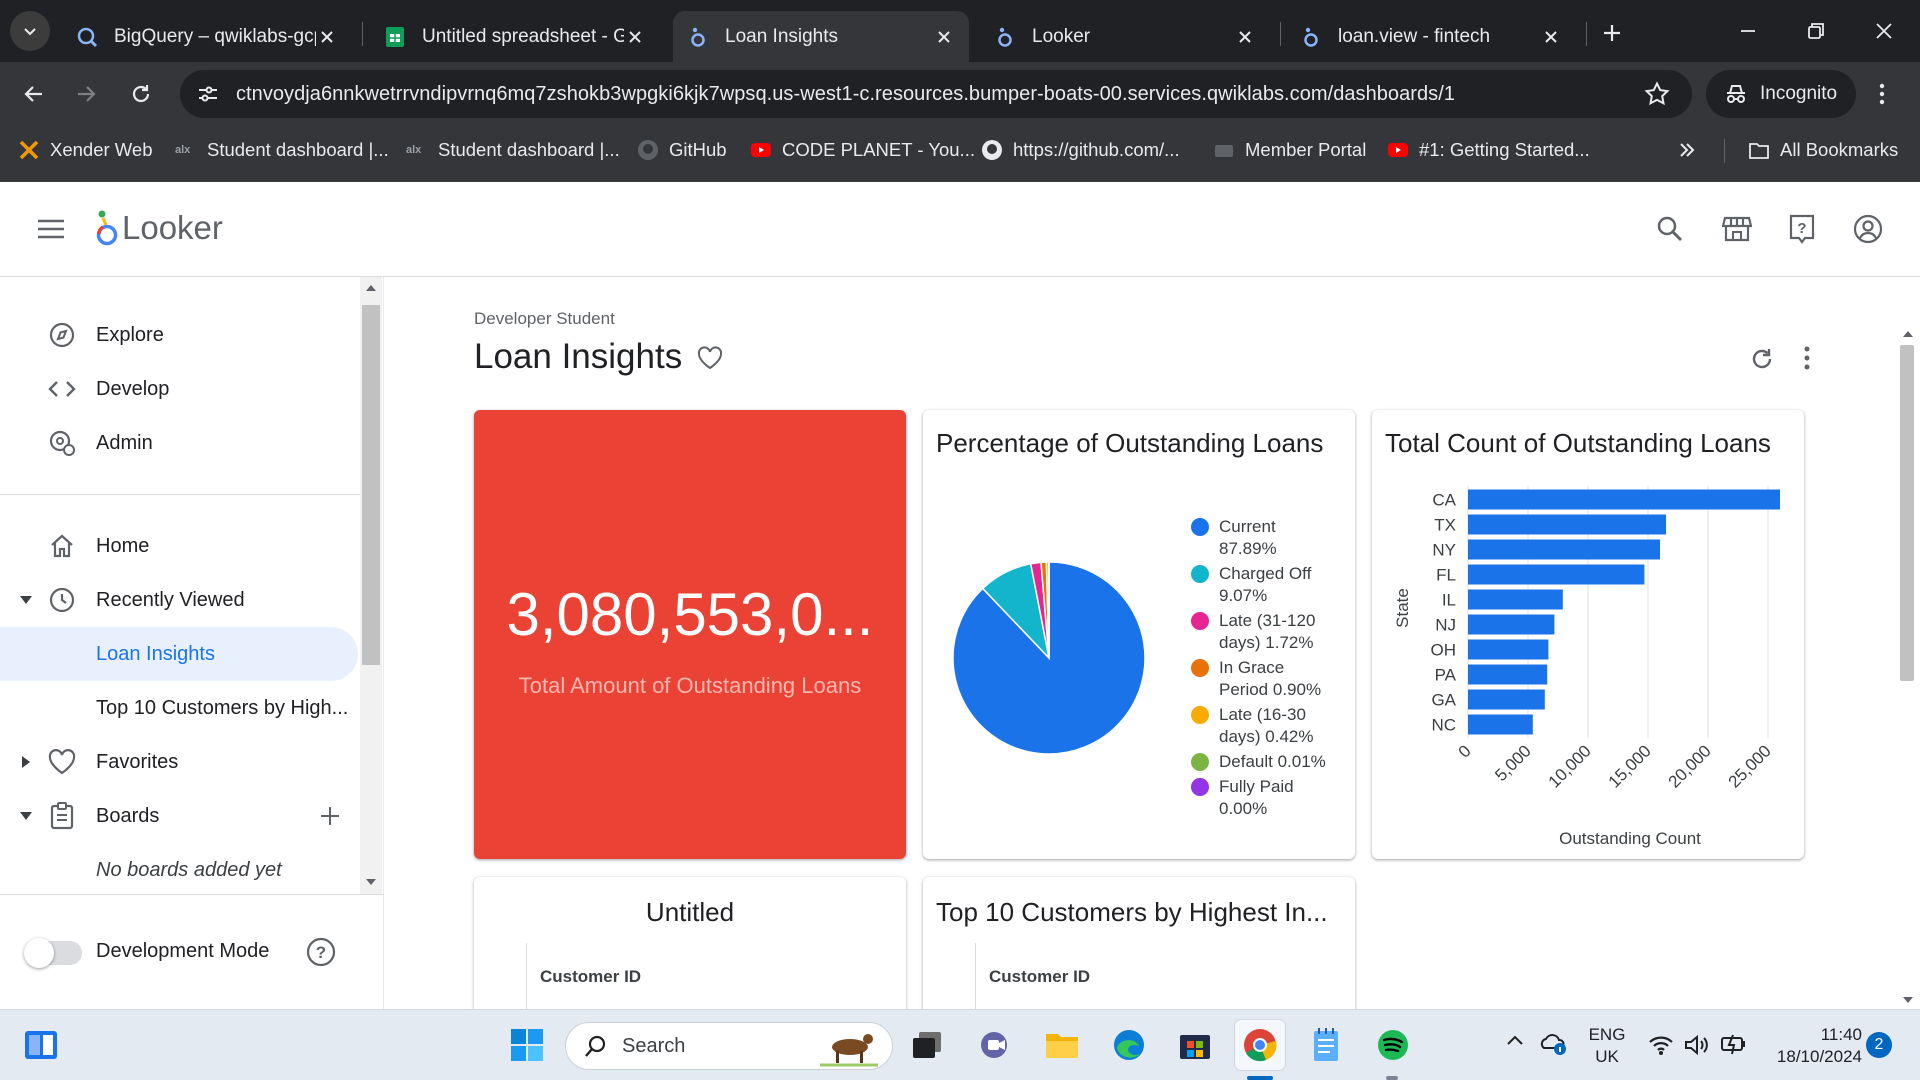 Image resolution: width=1920 pixels, height=1080 pixels. Describe the element at coordinates (1556, 574) in the screenshot. I see `bar-fl` at that location.